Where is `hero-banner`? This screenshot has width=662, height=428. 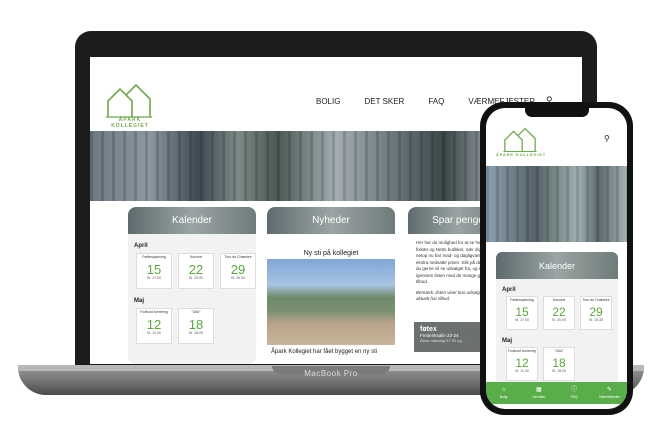 hero-banner is located at coordinates (556, 204).